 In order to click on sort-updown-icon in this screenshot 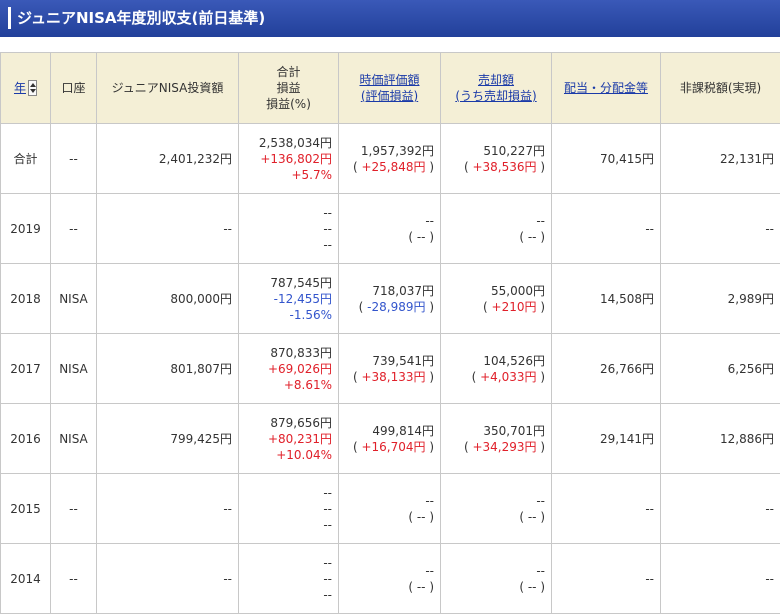, I will do `click(32, 88)`.